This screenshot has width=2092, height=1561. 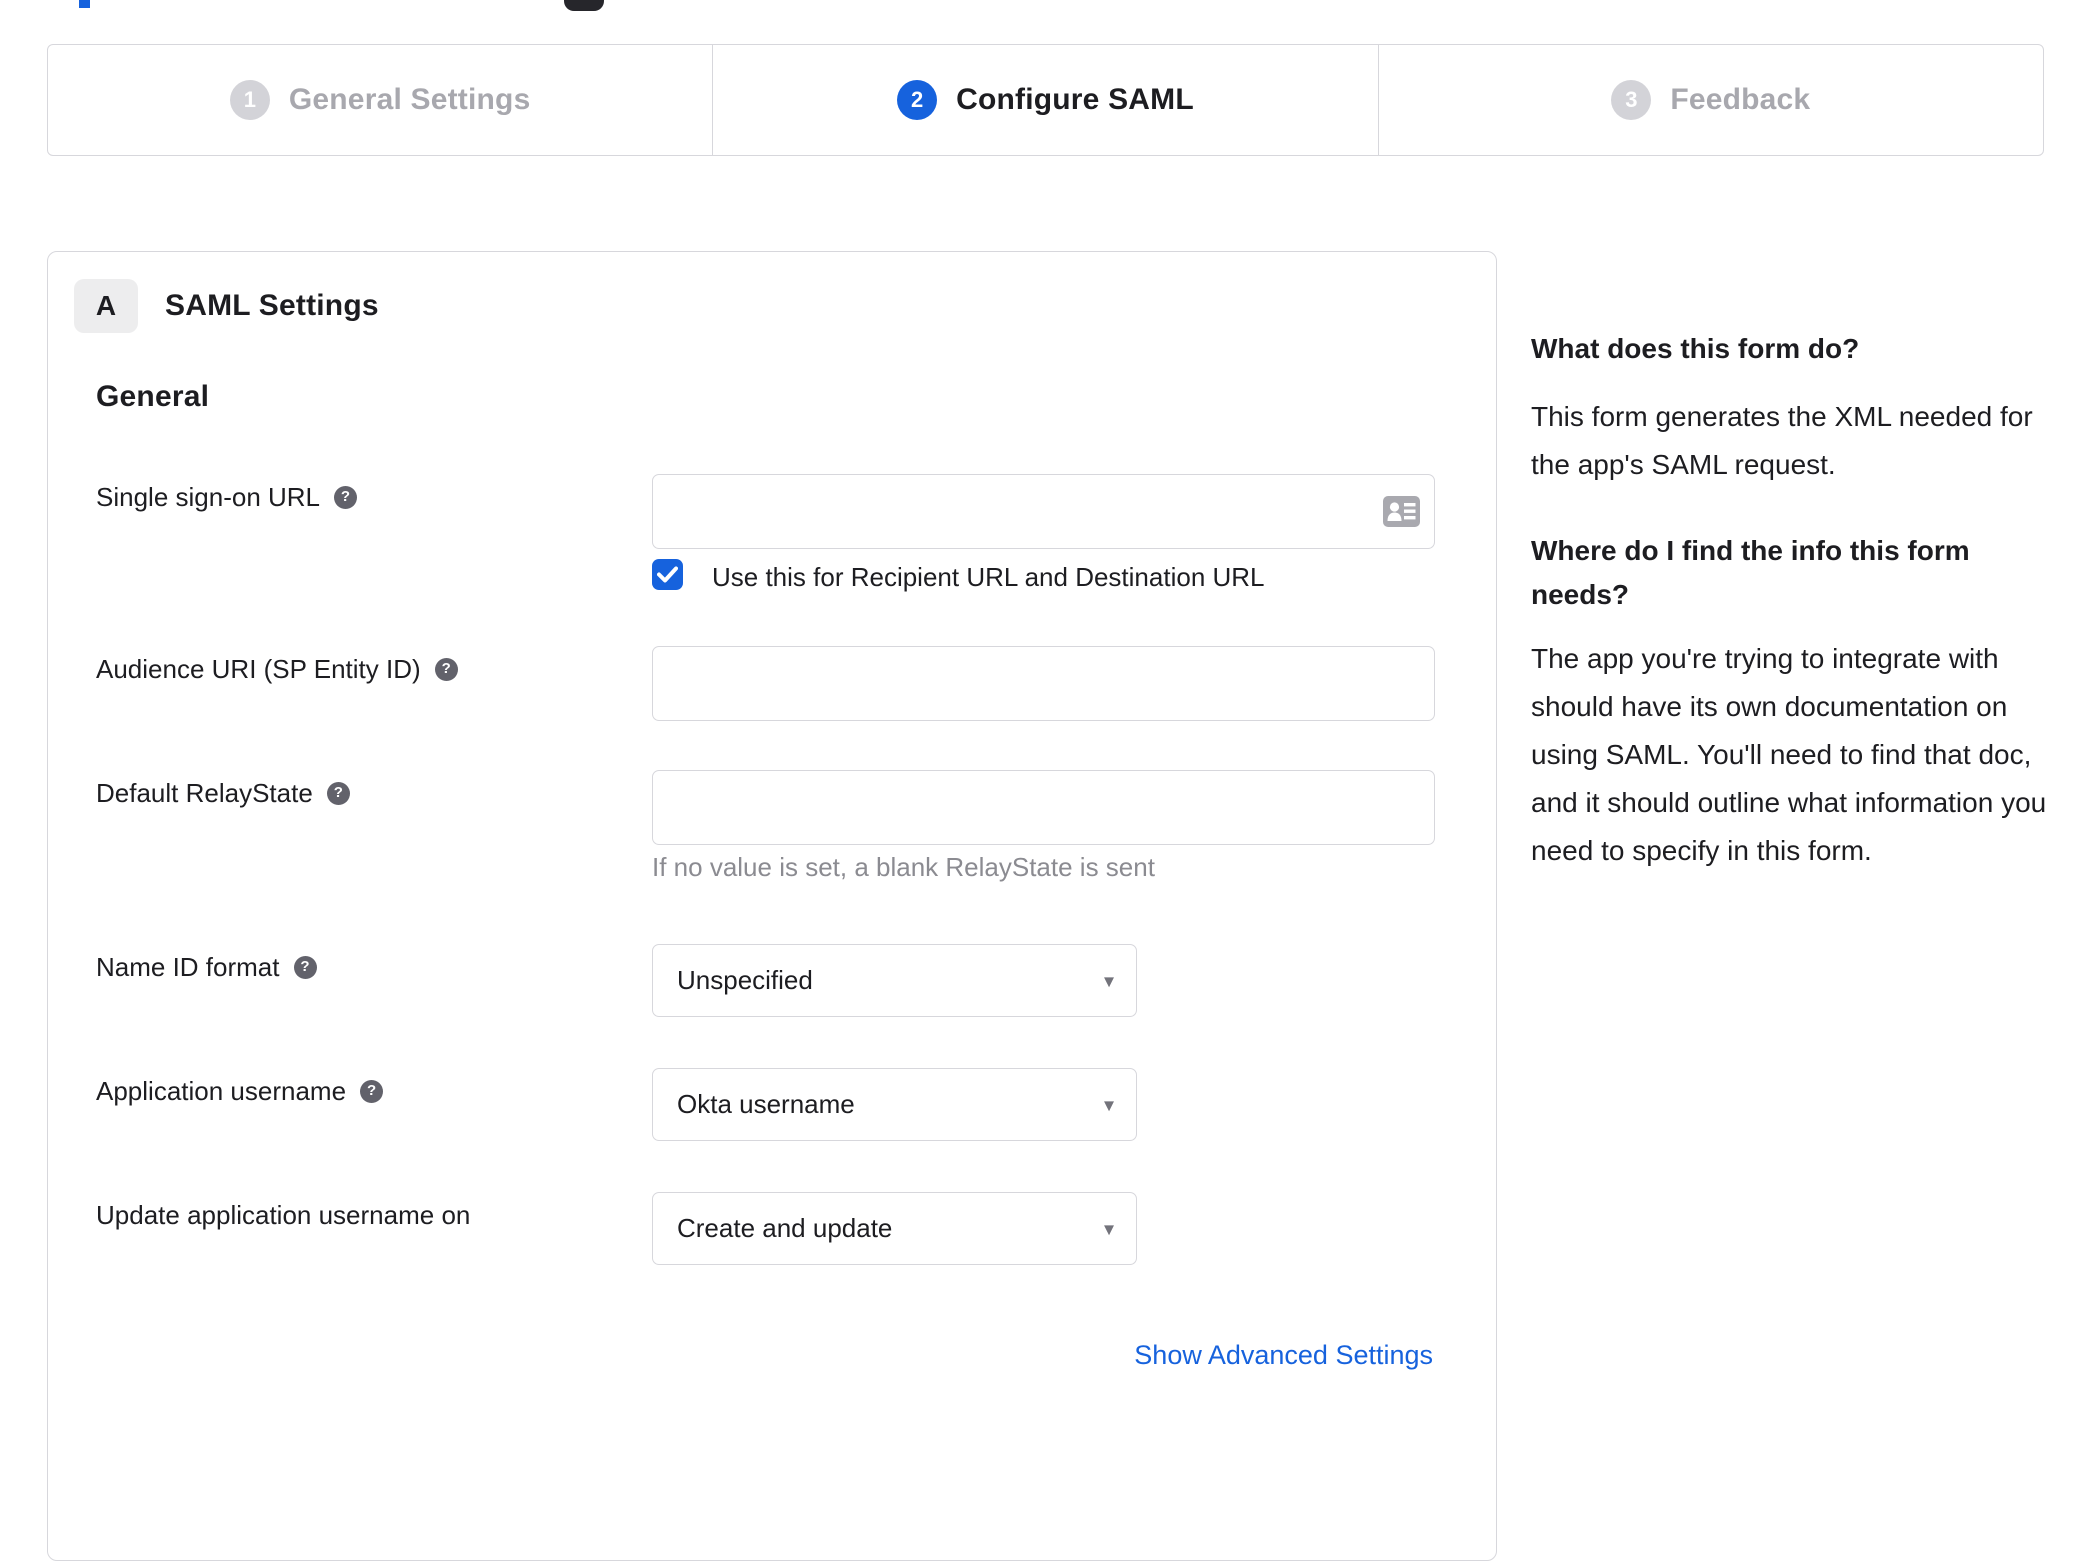 I want to click on cutoff-title-fragment, so click(x=84, y=4).